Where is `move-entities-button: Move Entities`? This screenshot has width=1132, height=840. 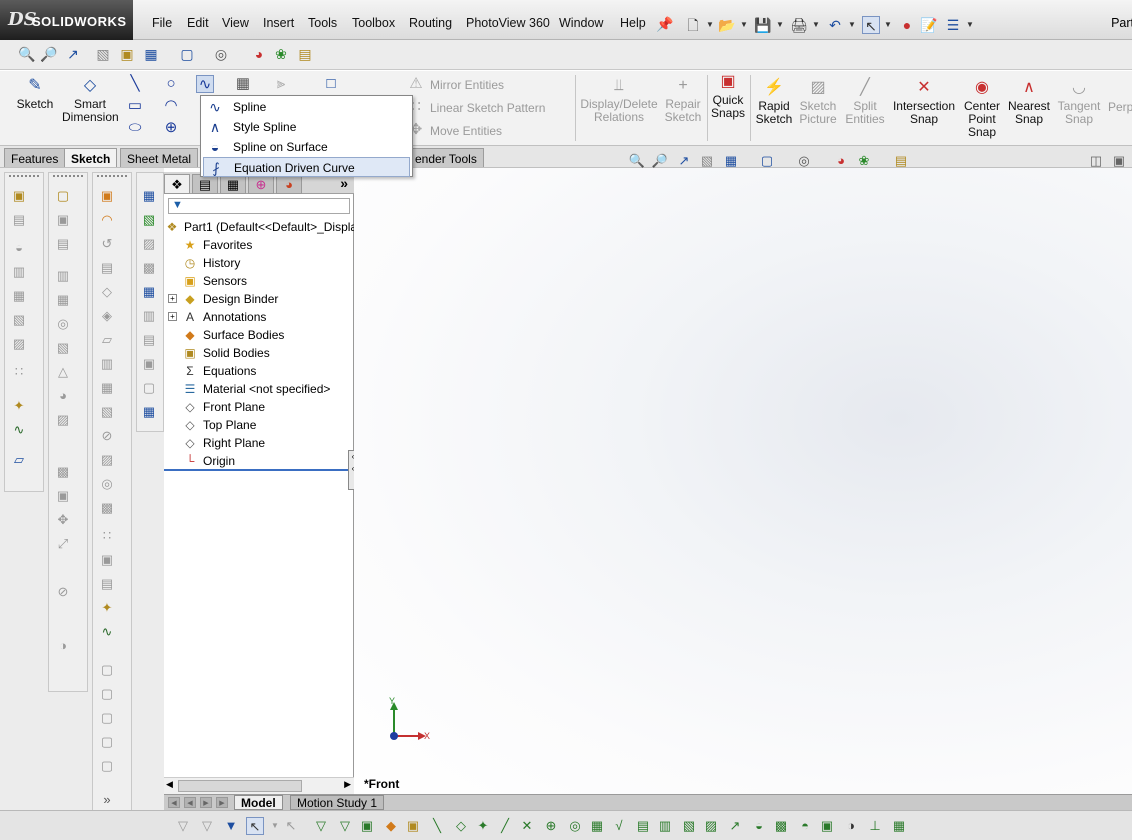
move-entities-button: Move Entities is located at coordinates (466, 131).